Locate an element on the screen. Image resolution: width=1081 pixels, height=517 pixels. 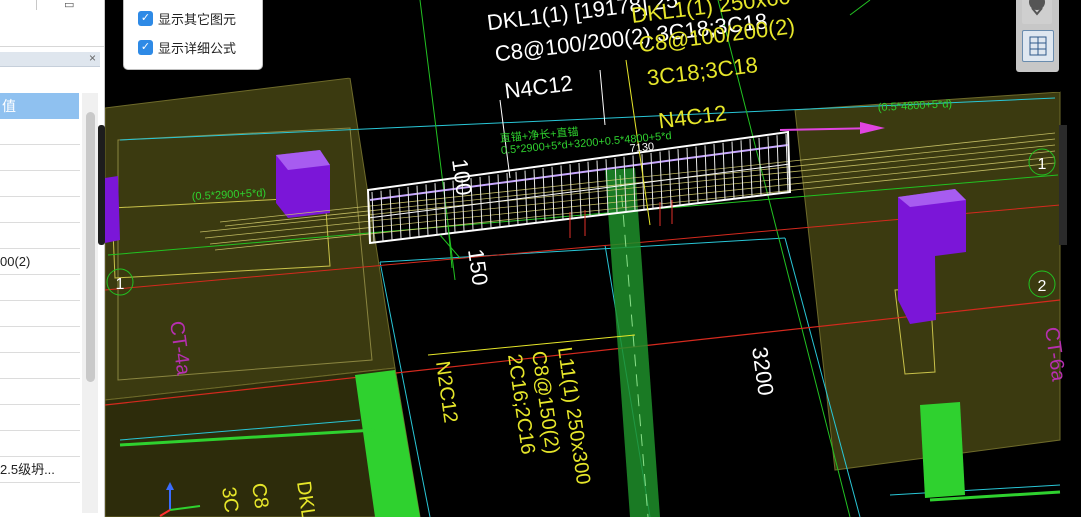
right-collapse-handle is located at coordinates (1063, 185).